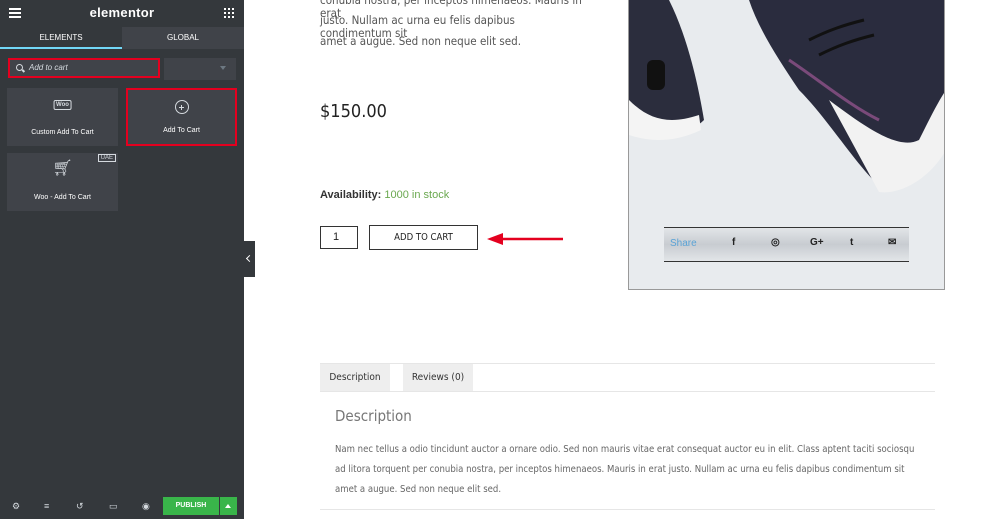 Image resolution: width=1000 pixels, height=519 pixels. What do you see at coordinates (817, 242) in the screenshot?
I see `google-plus-icon: G+` at bounding box center [817, 242].